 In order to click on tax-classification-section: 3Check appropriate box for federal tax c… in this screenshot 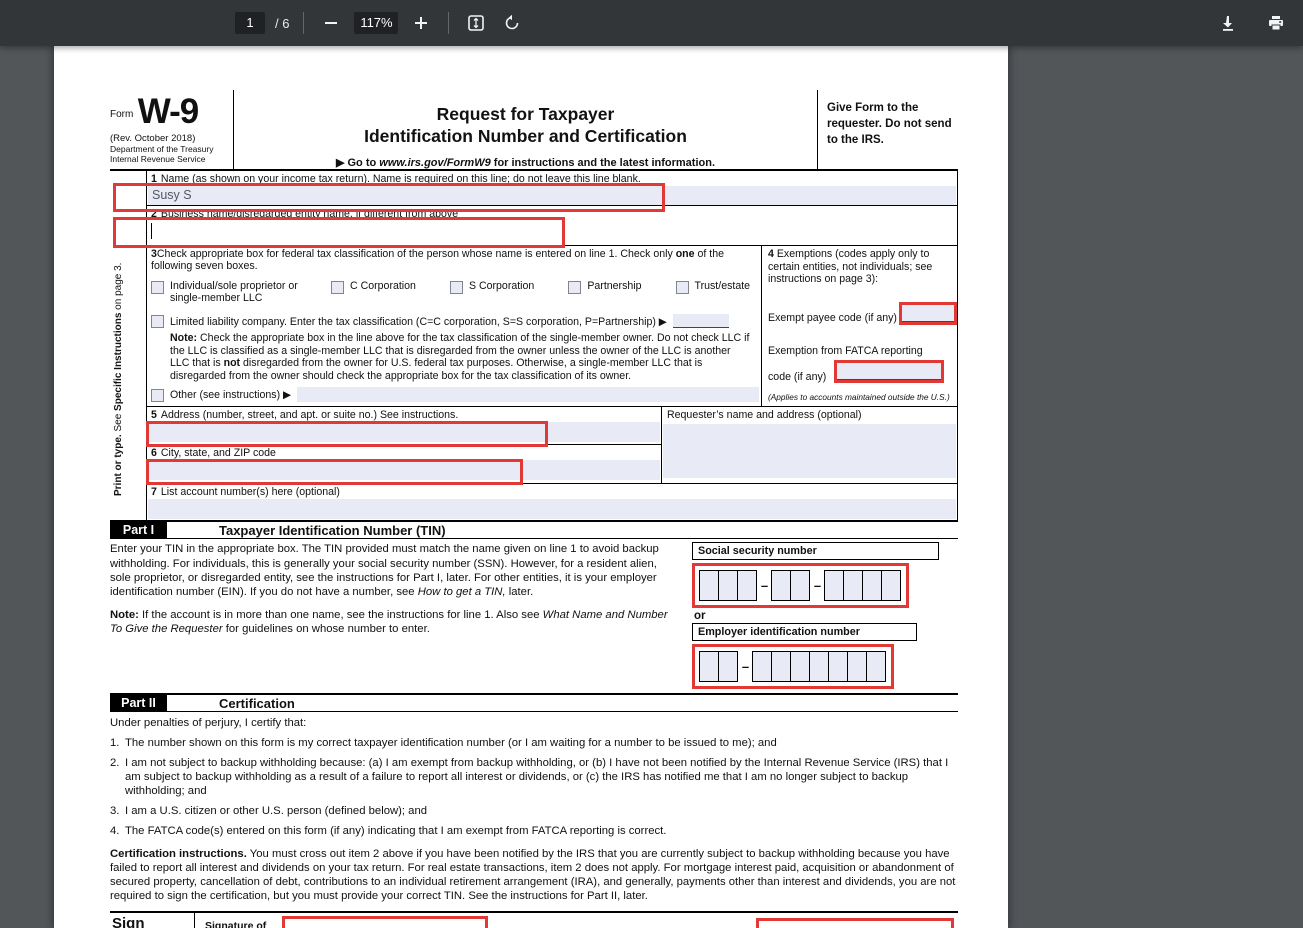, I will do `click(454, 326)`.